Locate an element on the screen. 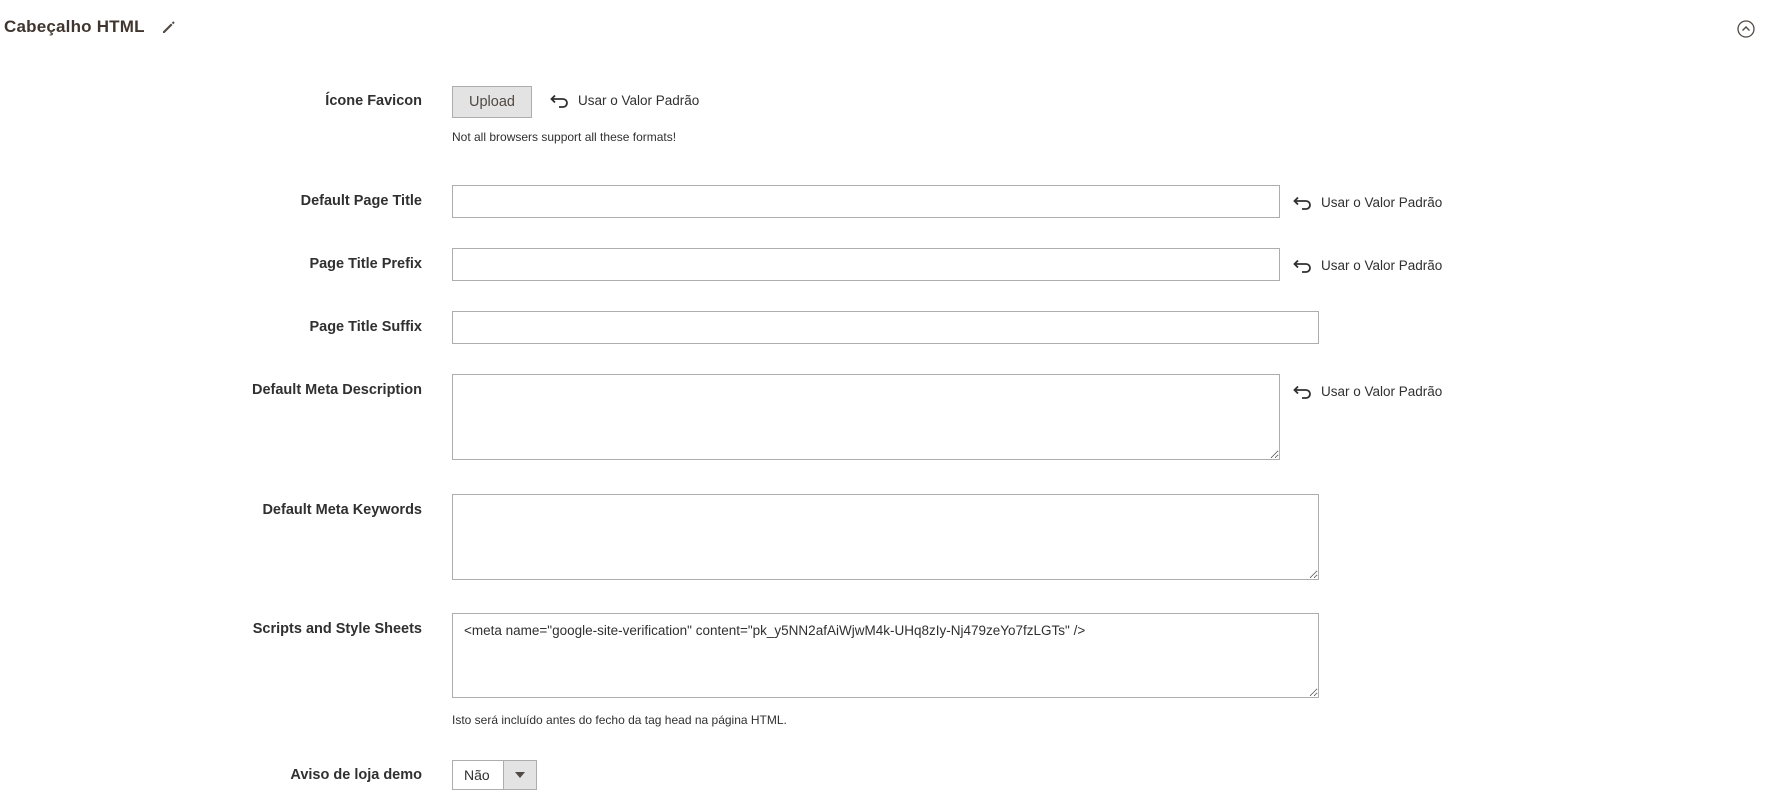  demo-notice-value: Não is located at coordinates (477, 775).